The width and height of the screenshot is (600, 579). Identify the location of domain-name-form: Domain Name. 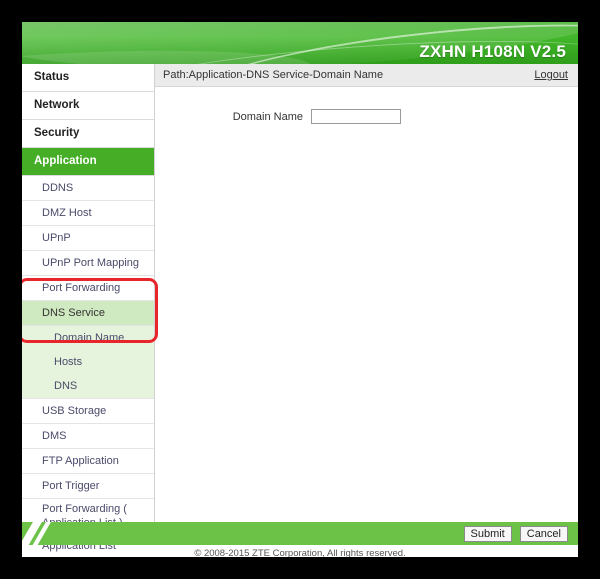
(366, 105).